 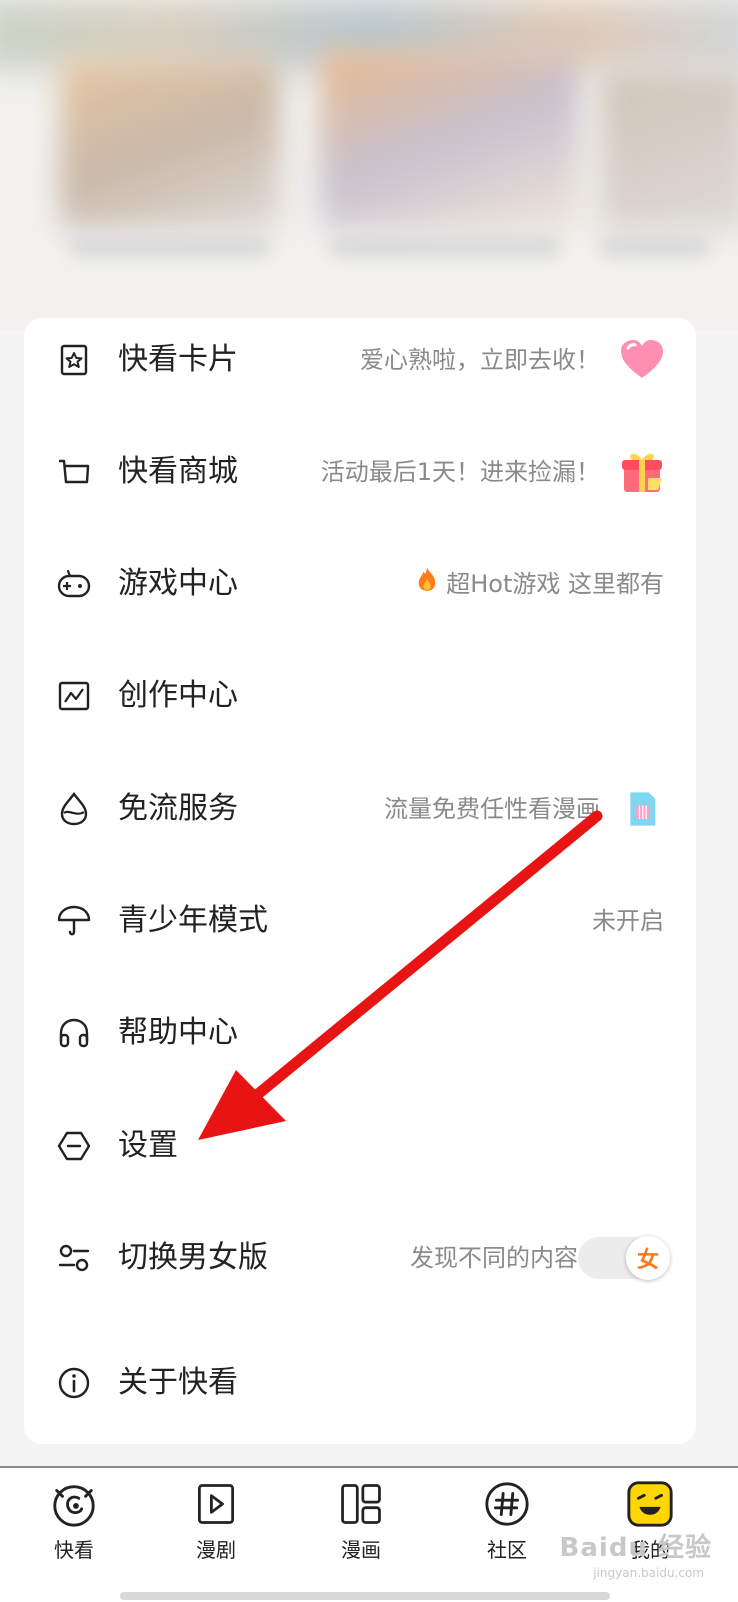 What do you see at coordinates (494, 1258) in the screenshot?
I see `menu-item-hint: 发现不同的内容` at bounding box center [494, 1258].